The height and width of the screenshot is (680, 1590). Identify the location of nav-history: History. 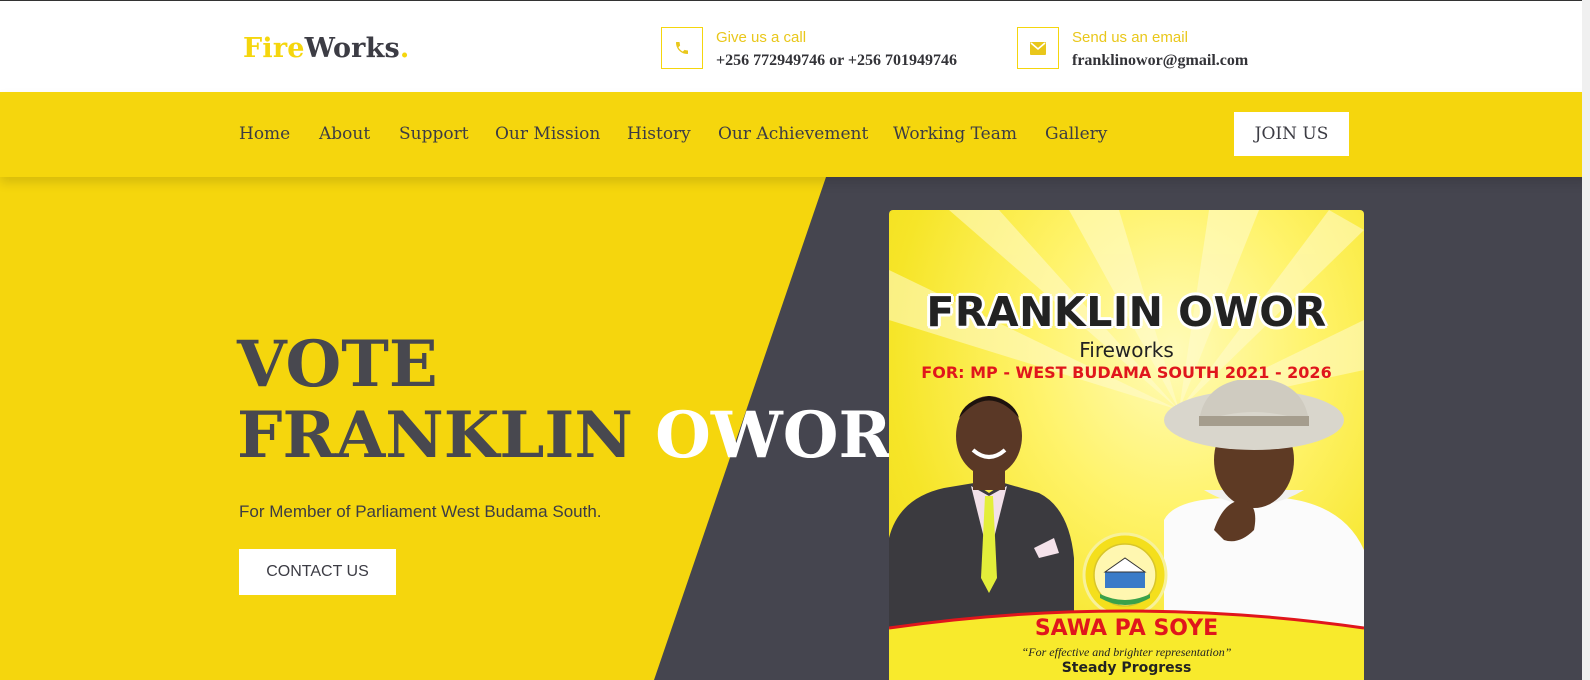
(659, 134).